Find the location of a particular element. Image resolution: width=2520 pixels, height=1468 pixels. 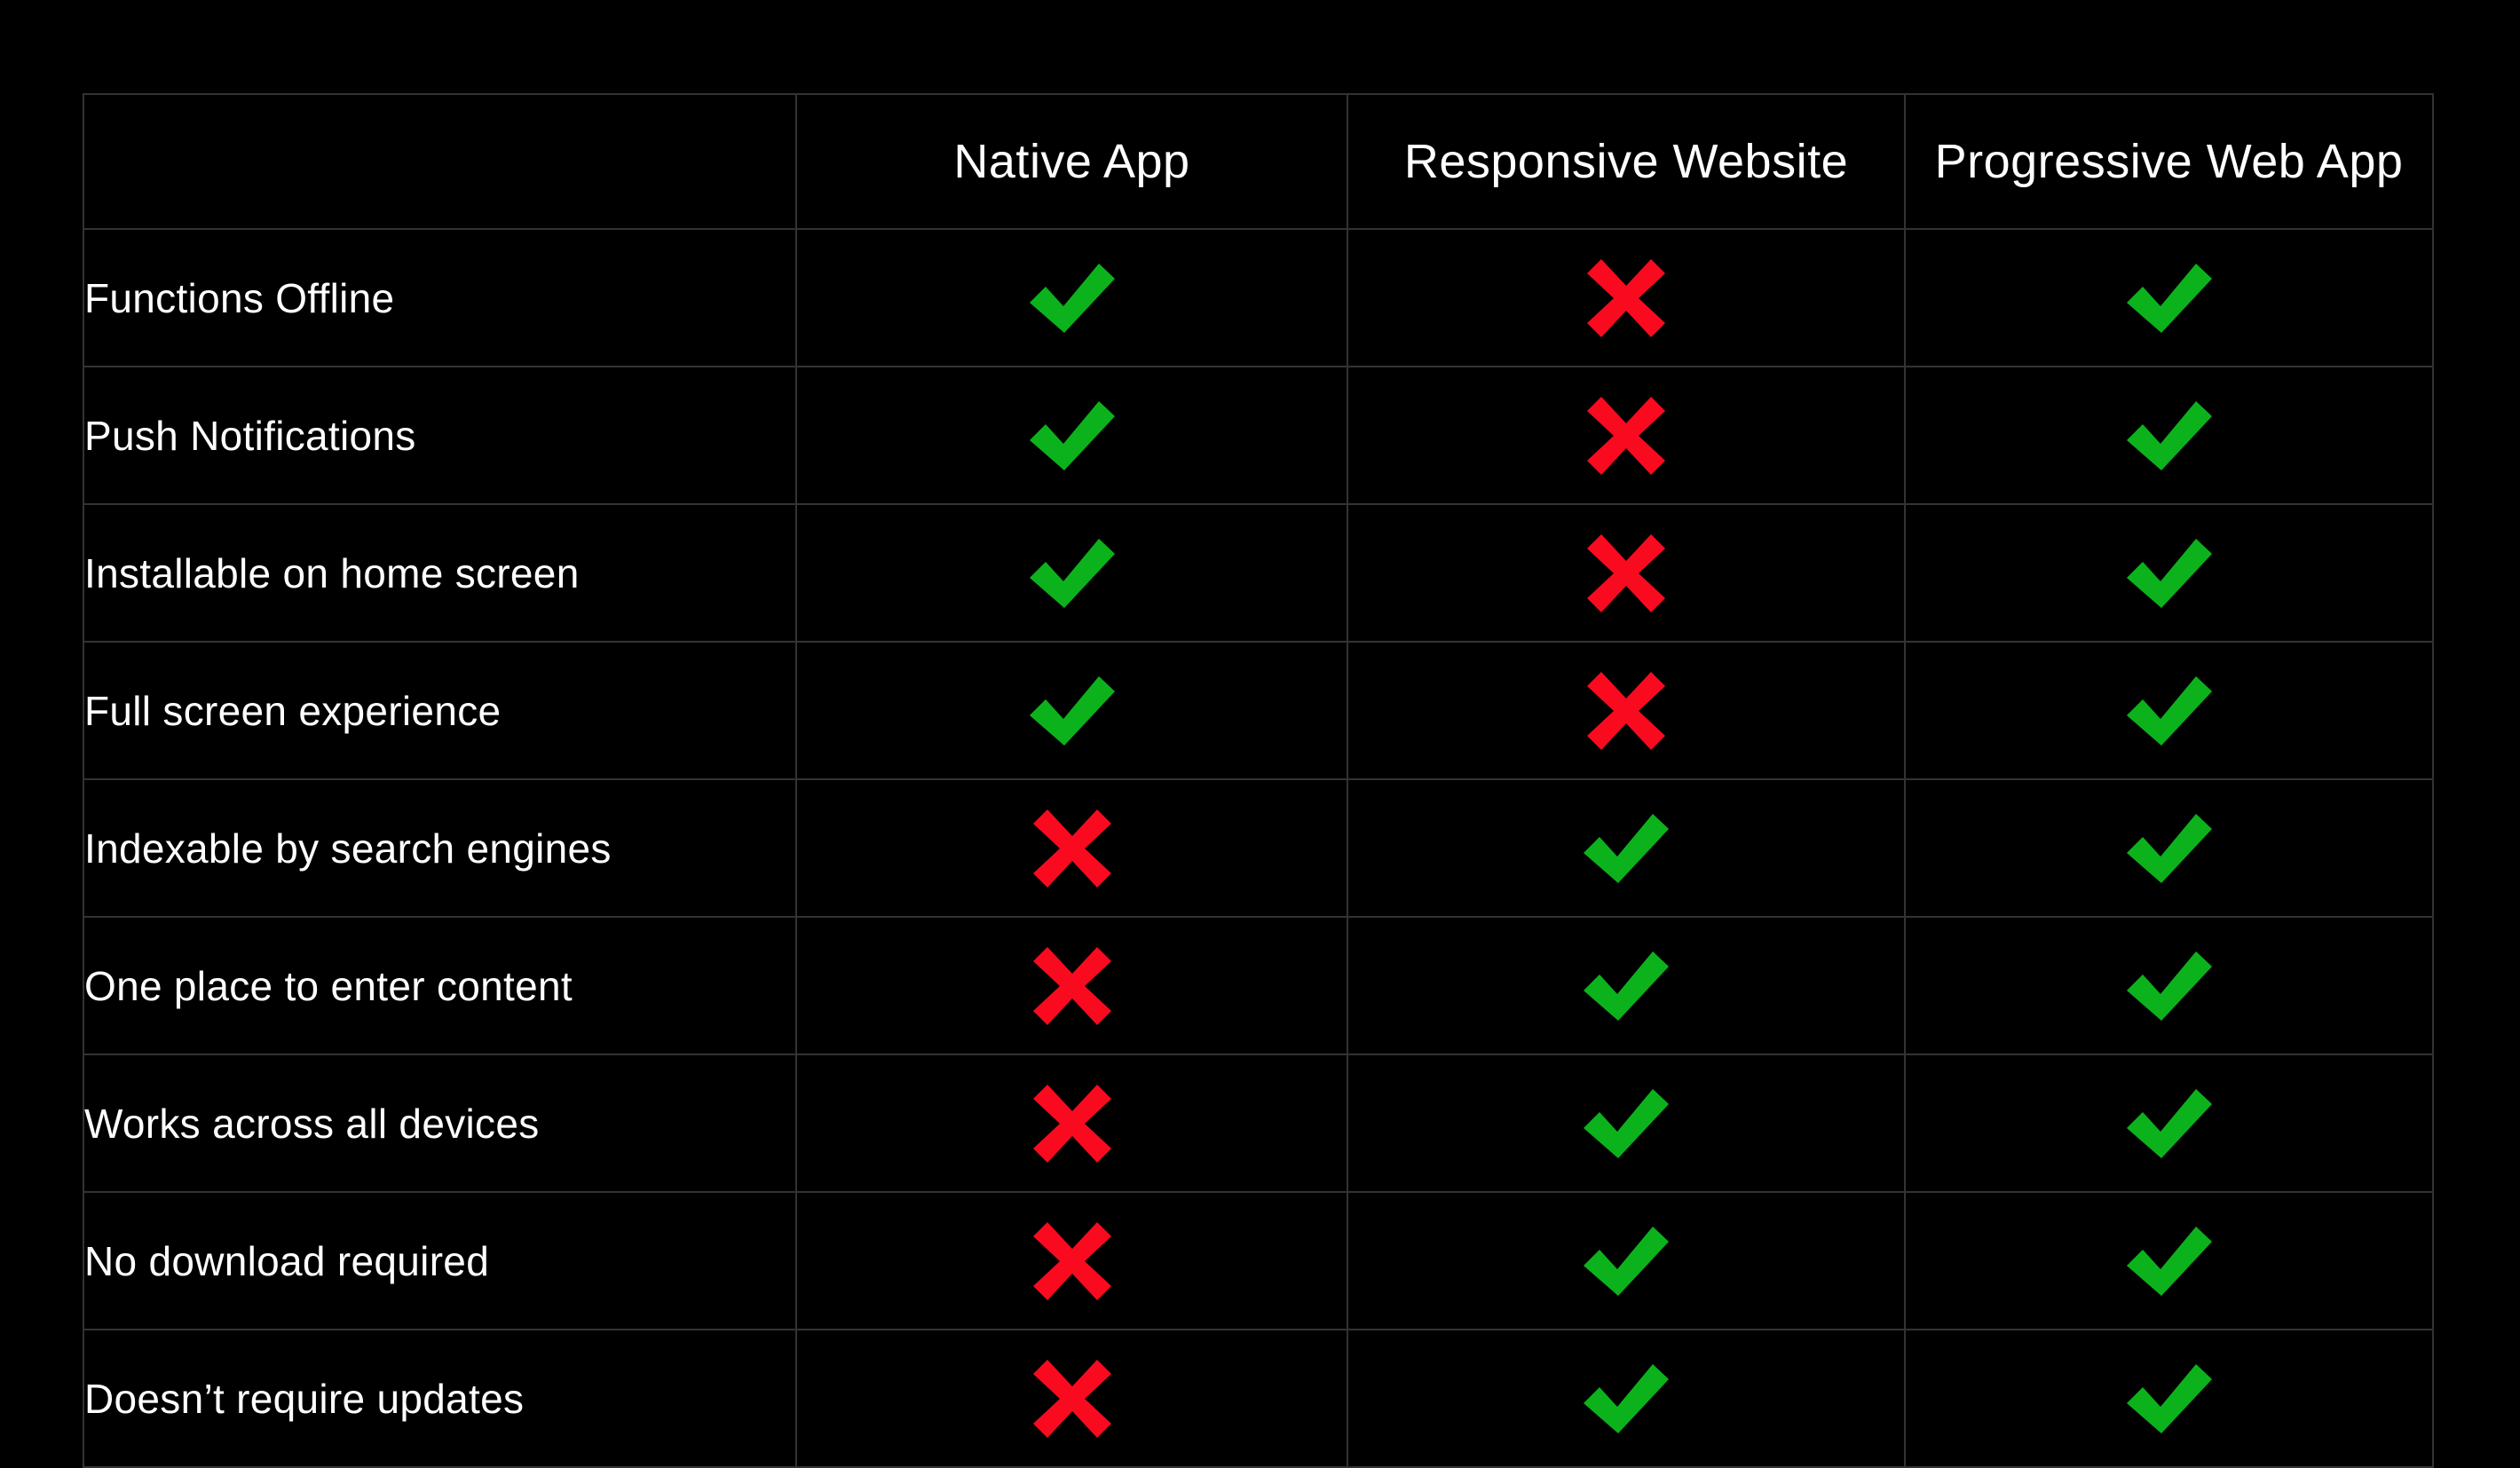

table-row: Indexable by search engines is located at coordinates (1258, 848).